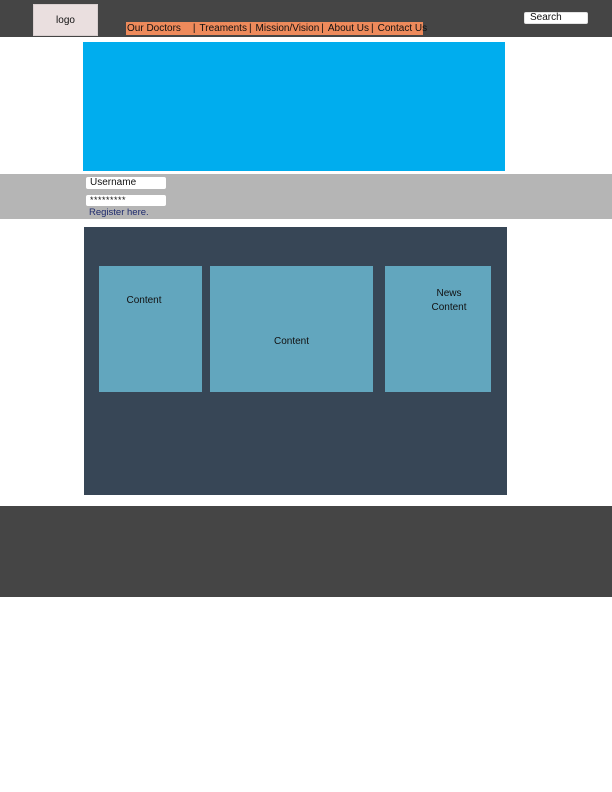 This screenshot has width=612, height=792. I want to click on register-link: Register here., so click(119, 213).